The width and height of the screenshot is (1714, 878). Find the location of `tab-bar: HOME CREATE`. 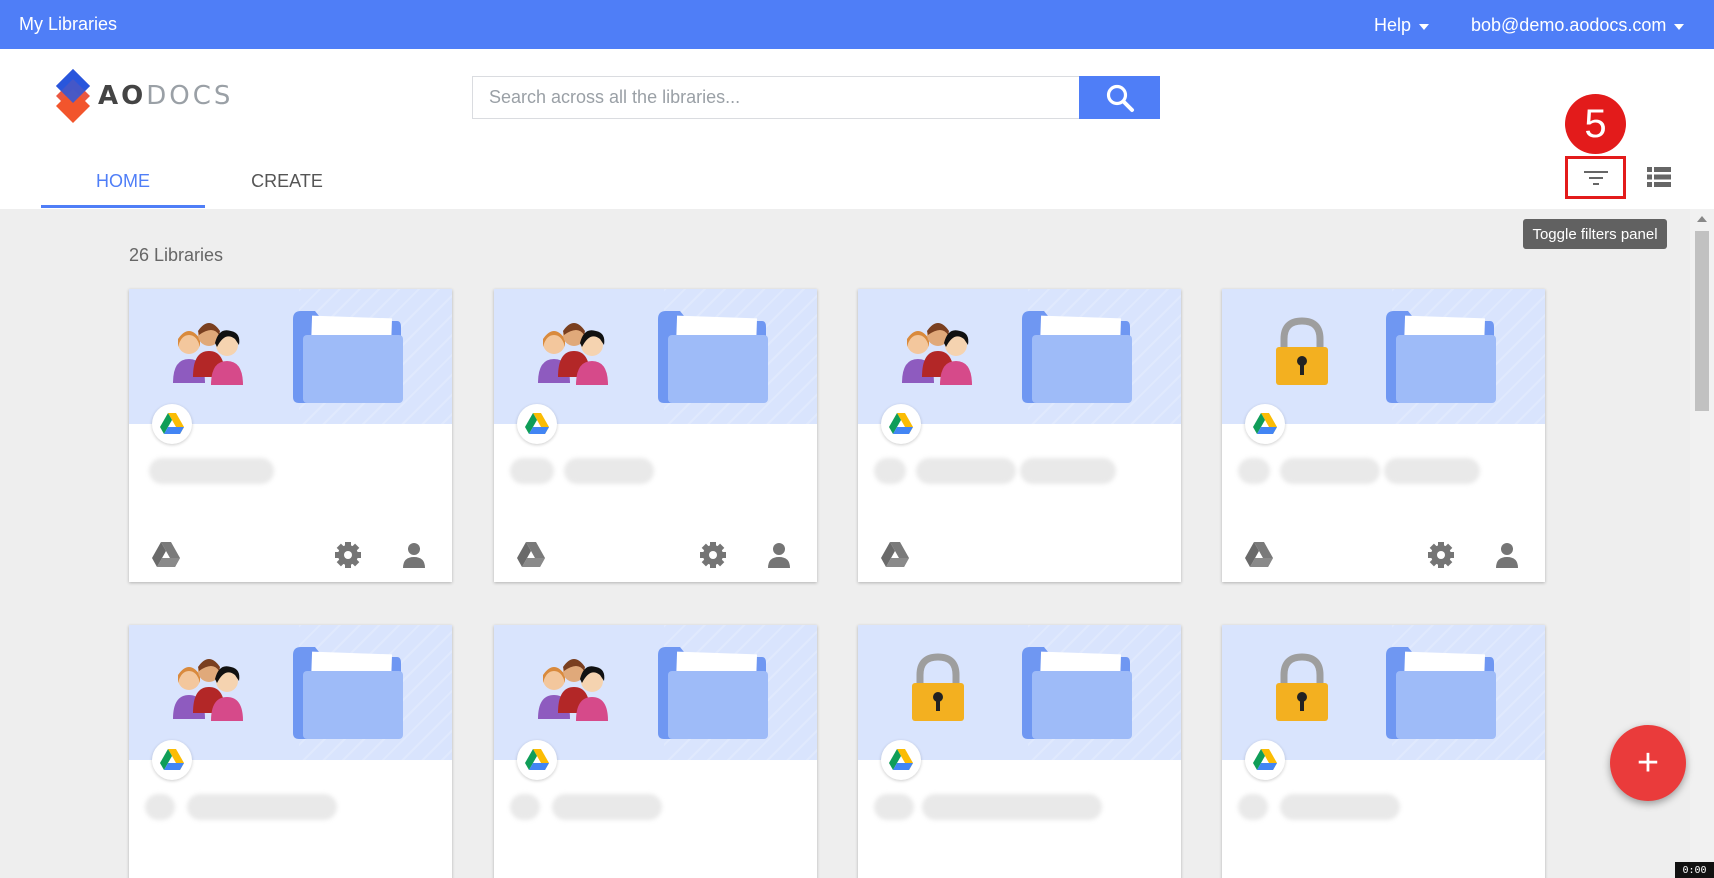

tab-bar: HOME CREATE is located at coordinates (205, 181).